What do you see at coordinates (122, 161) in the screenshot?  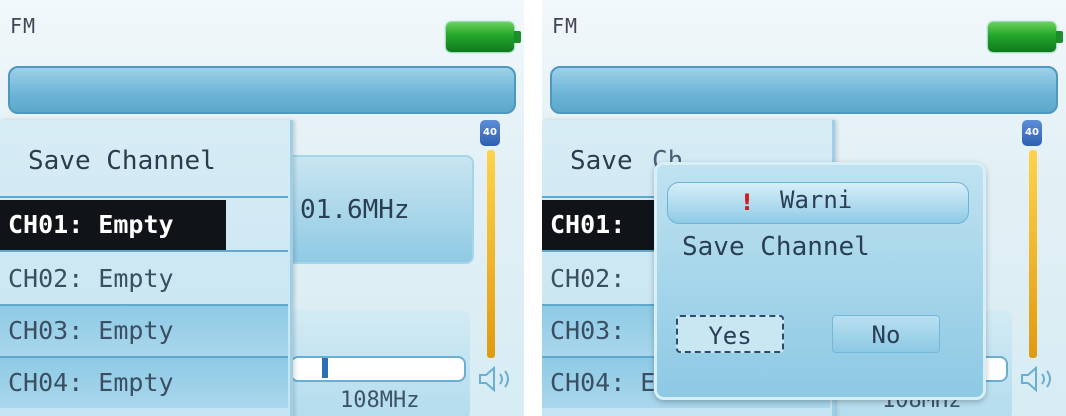 I see `menu-title: Save Channel` at bounding box center [122, 161].